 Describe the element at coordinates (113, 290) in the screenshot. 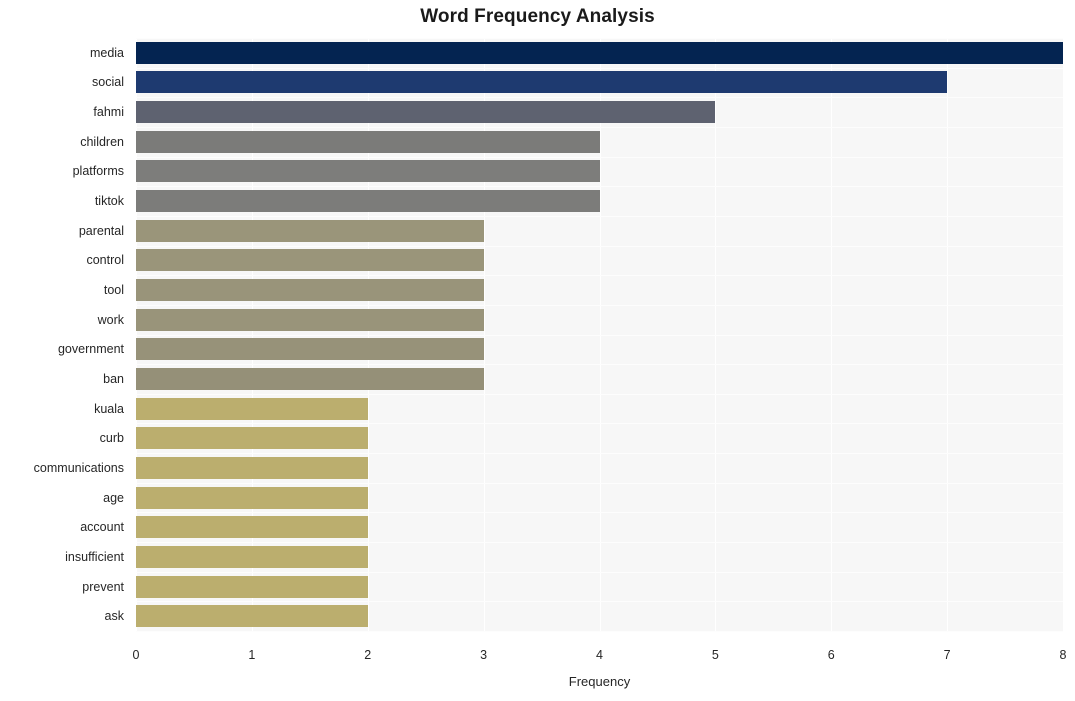

I see `y-axis-tick-label: tool` at that location.